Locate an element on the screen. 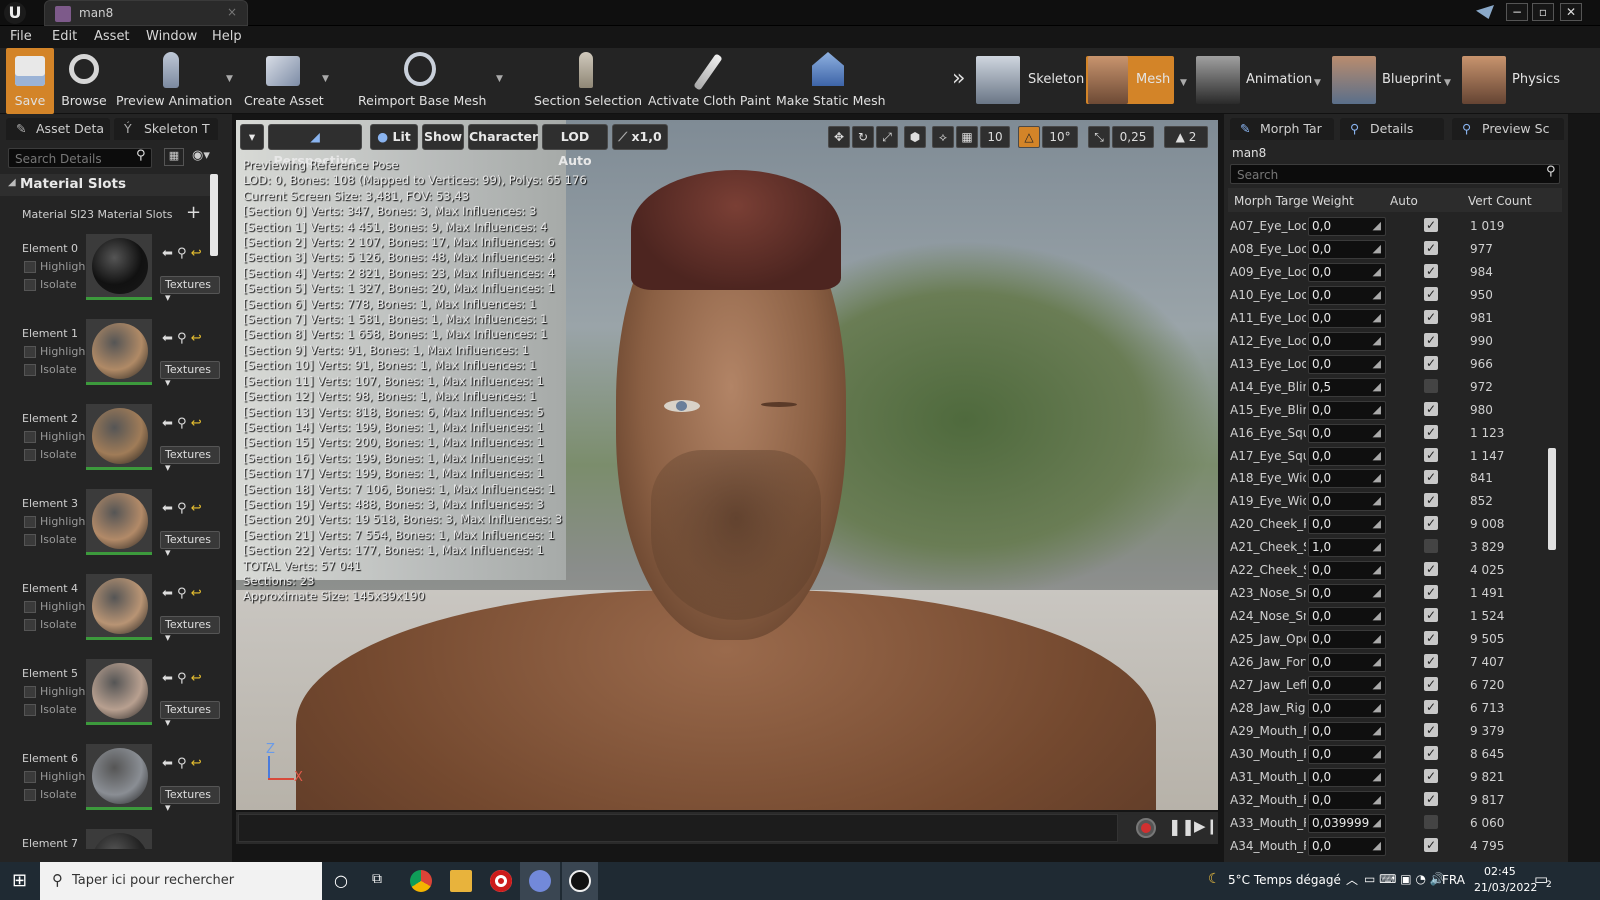  pause-icon: ❚❚ is located at coordinates (1181, 826).